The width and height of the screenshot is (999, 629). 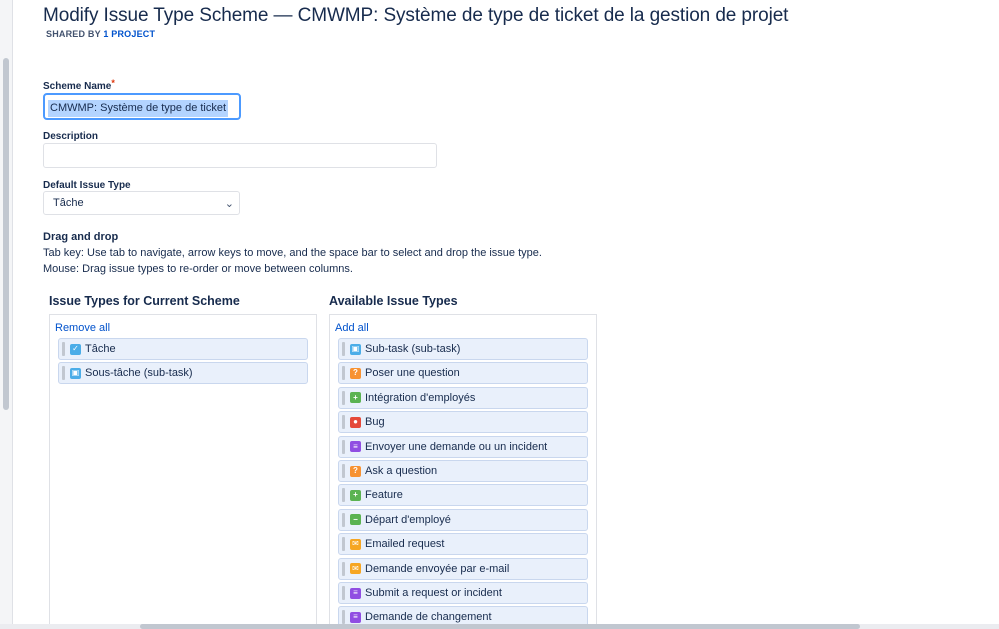 I want to click on minus-icon: −, so click(x=355, y=520).